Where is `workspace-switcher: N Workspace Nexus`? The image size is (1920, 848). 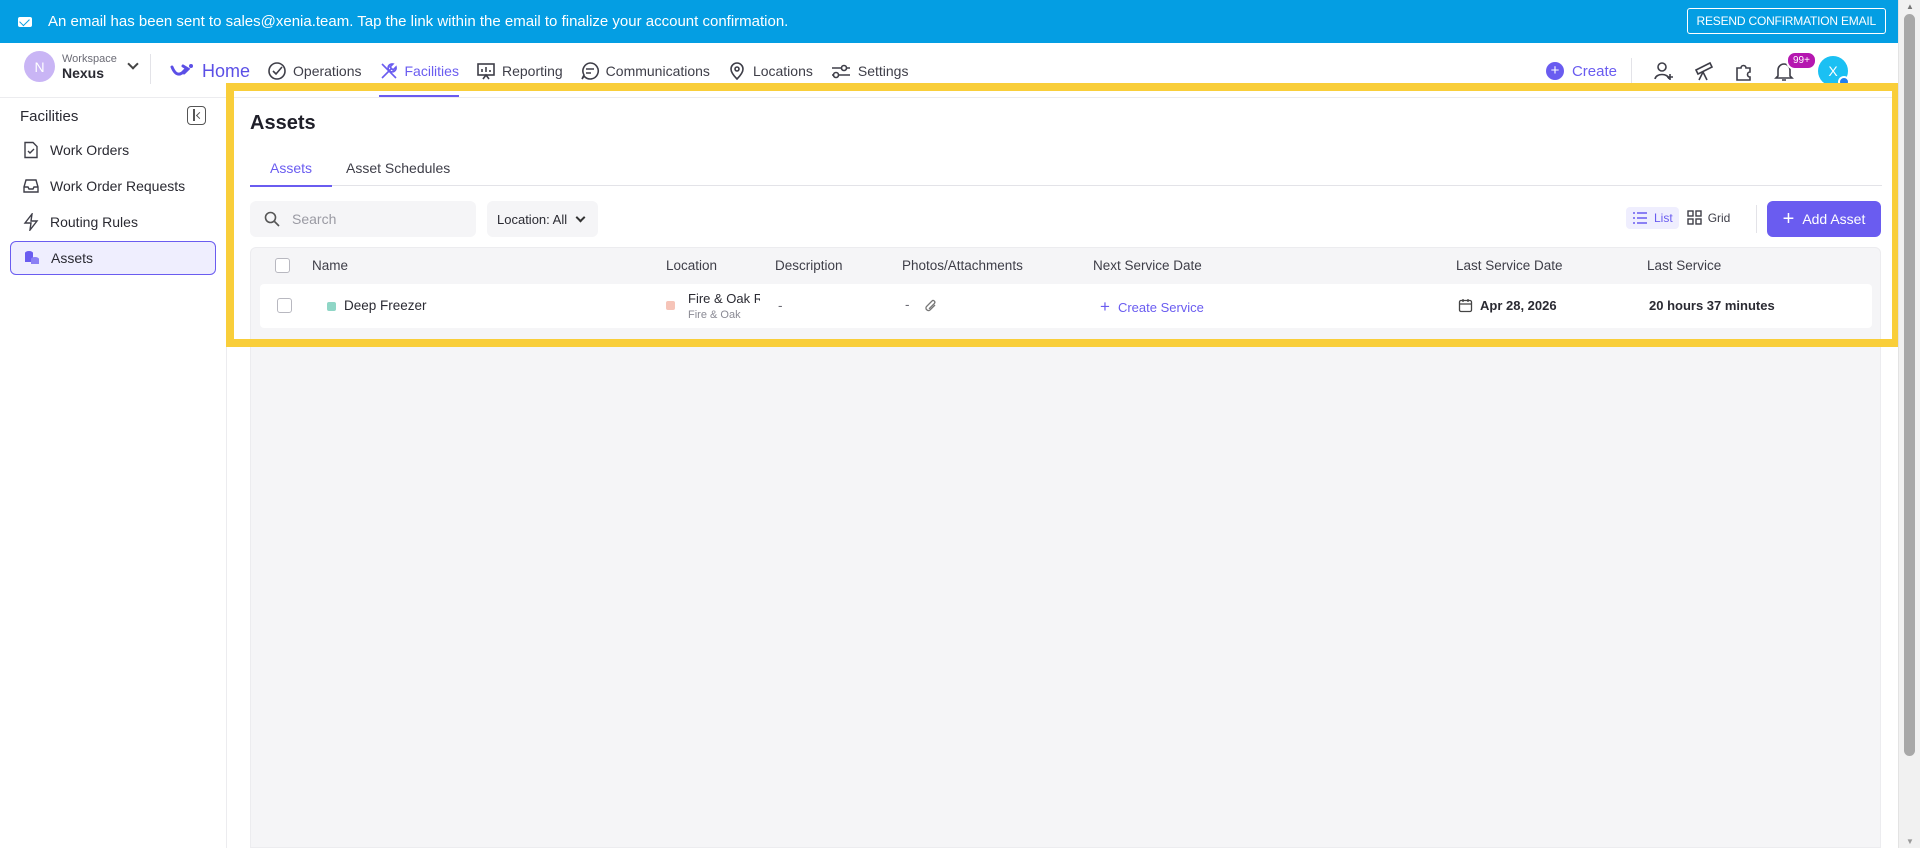 workspace-switcher: N Workspace Nexus is located at coordinates (81, 66).